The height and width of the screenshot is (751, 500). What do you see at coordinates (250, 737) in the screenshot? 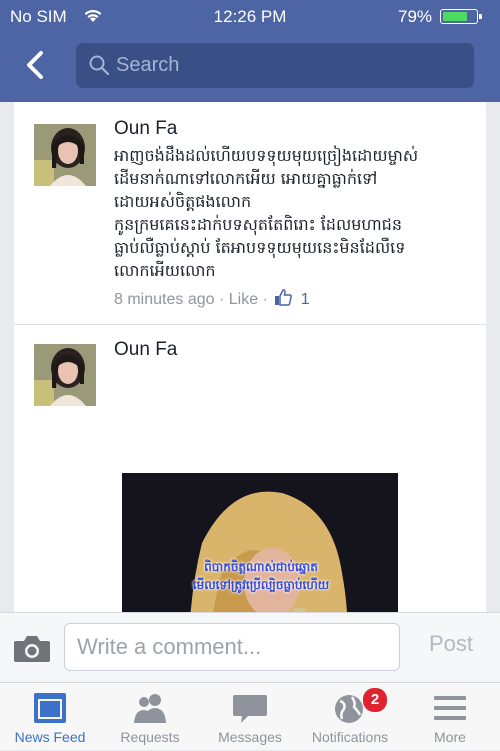
I see `tab-label: Messages` at bounding box center [250, 737].